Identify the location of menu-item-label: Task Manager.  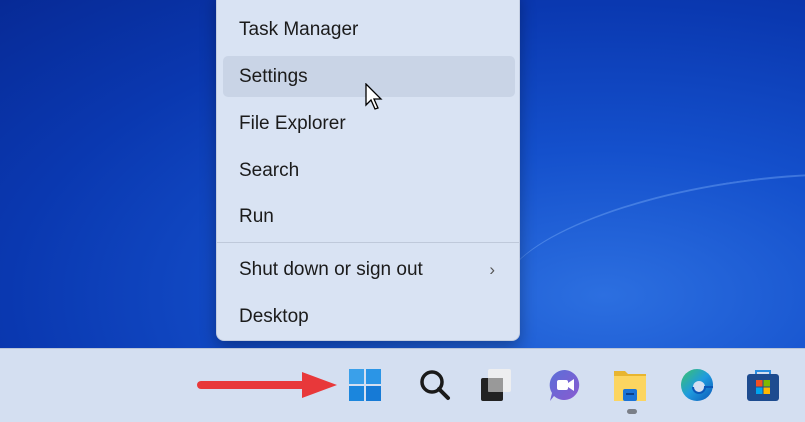
(299, 29).